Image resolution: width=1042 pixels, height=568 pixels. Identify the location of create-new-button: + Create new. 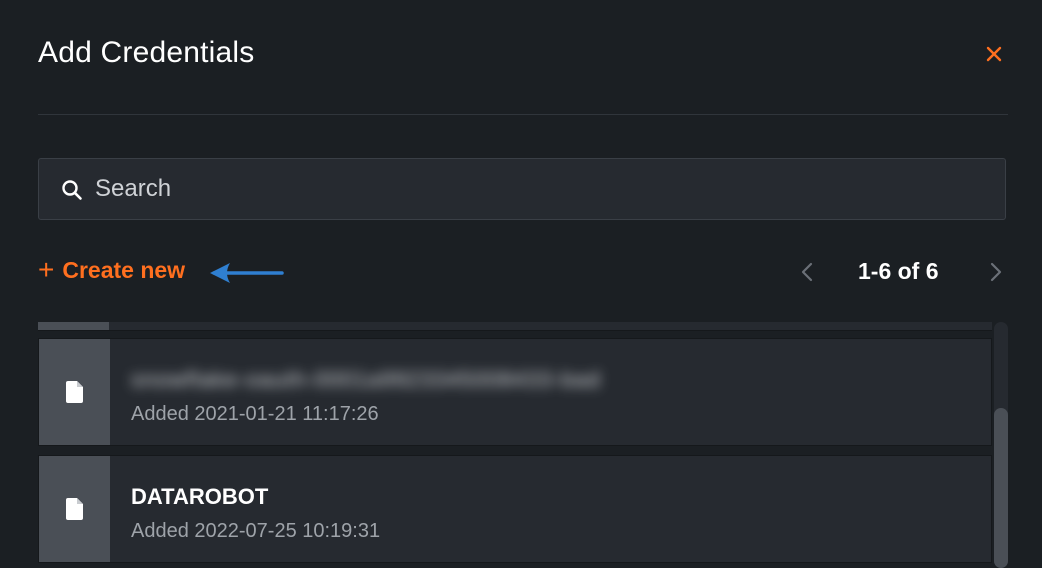
(111, 270).